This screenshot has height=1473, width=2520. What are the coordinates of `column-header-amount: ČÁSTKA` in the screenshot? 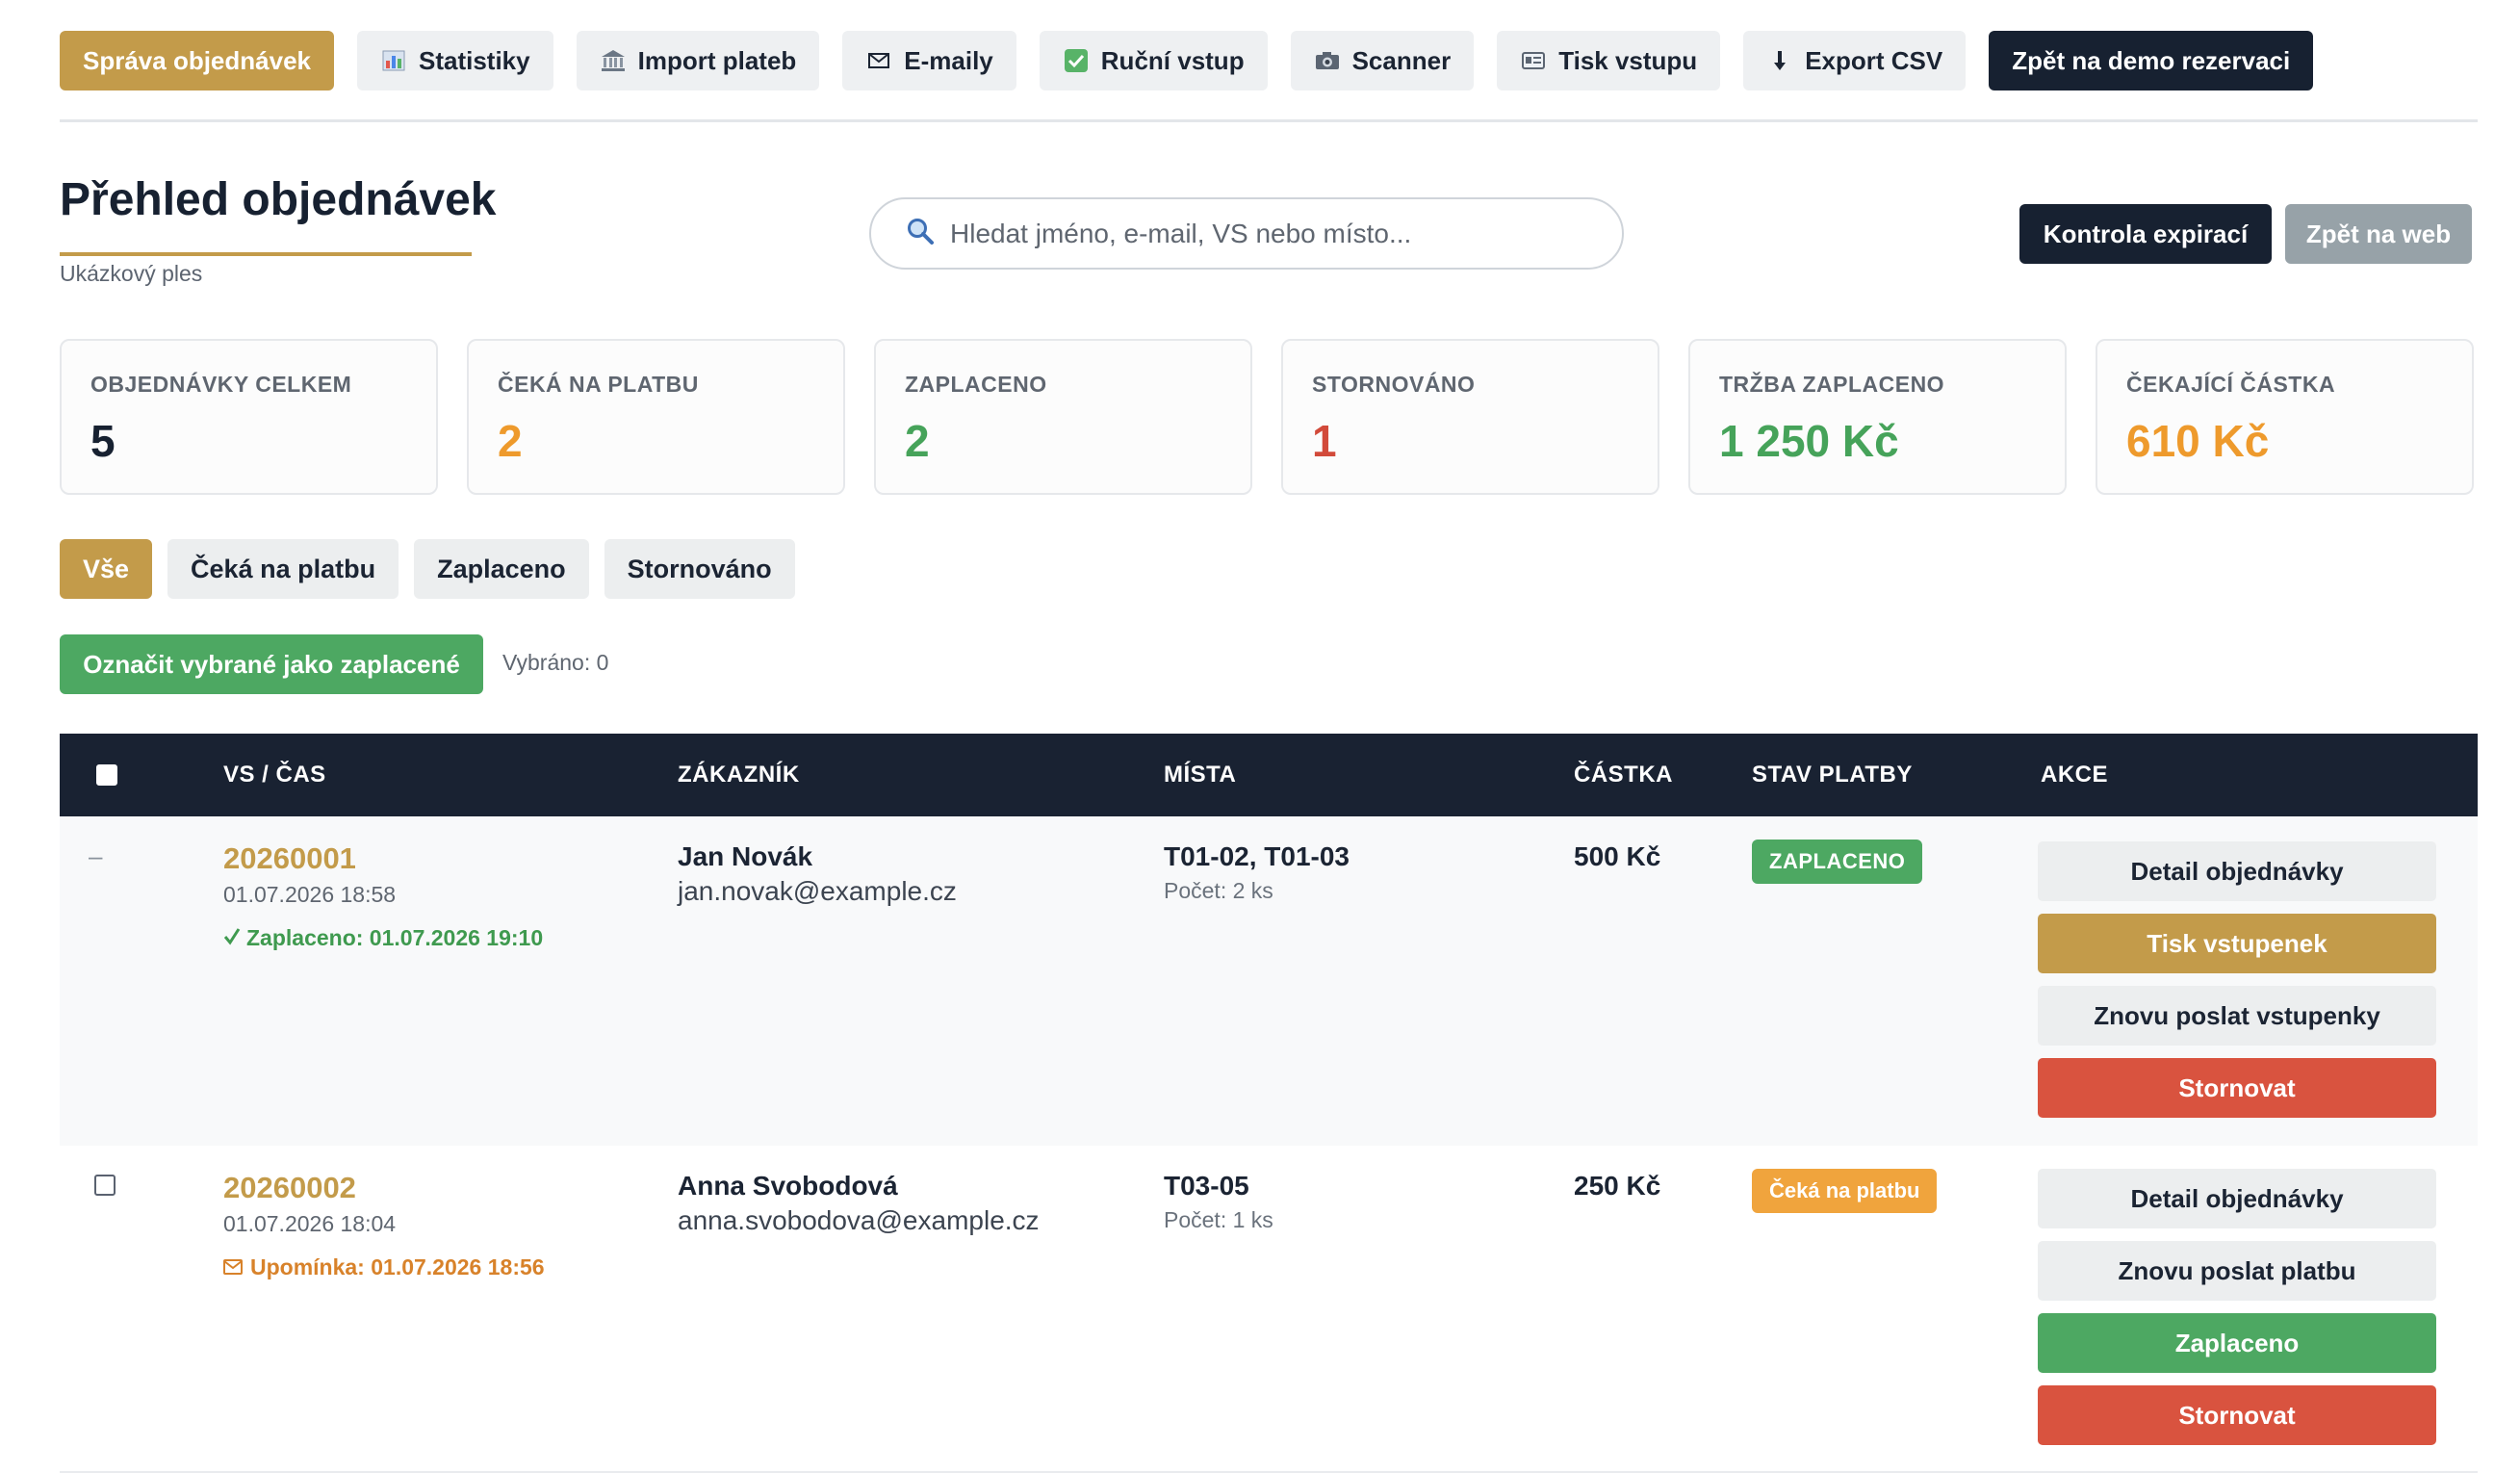 It's located at (1623, 775).